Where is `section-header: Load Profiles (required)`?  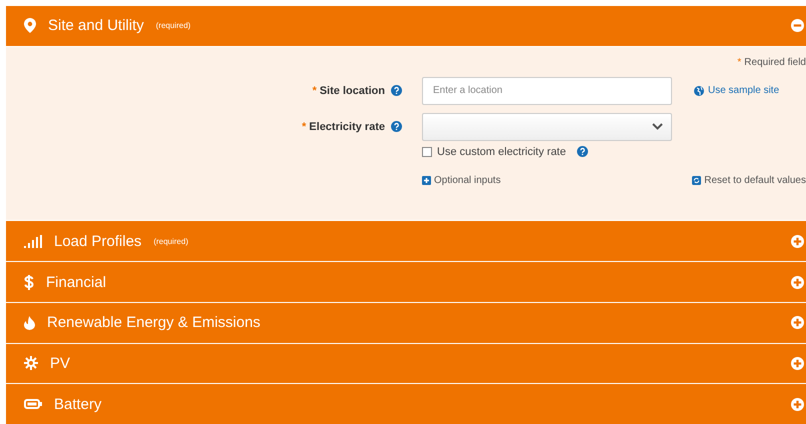
section-header: Load Profiles (required) is located at coordinates (406, 241).